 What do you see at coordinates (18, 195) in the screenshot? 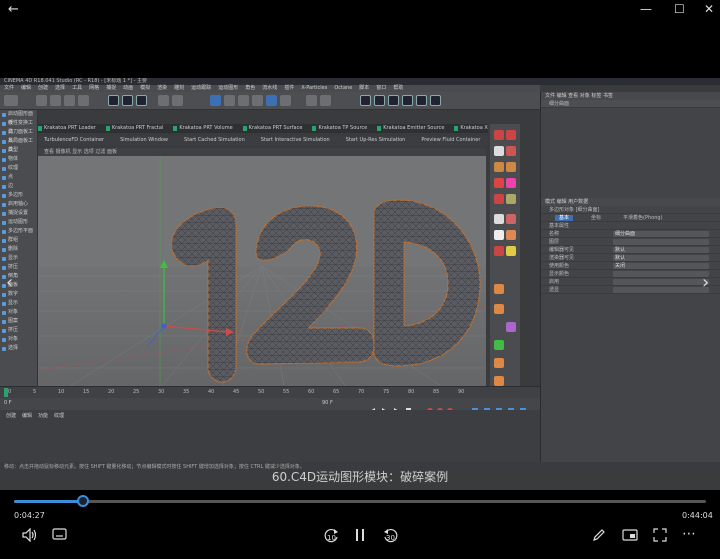
I see `left-panel-item: 多边形` at bounding box center [18, 195].